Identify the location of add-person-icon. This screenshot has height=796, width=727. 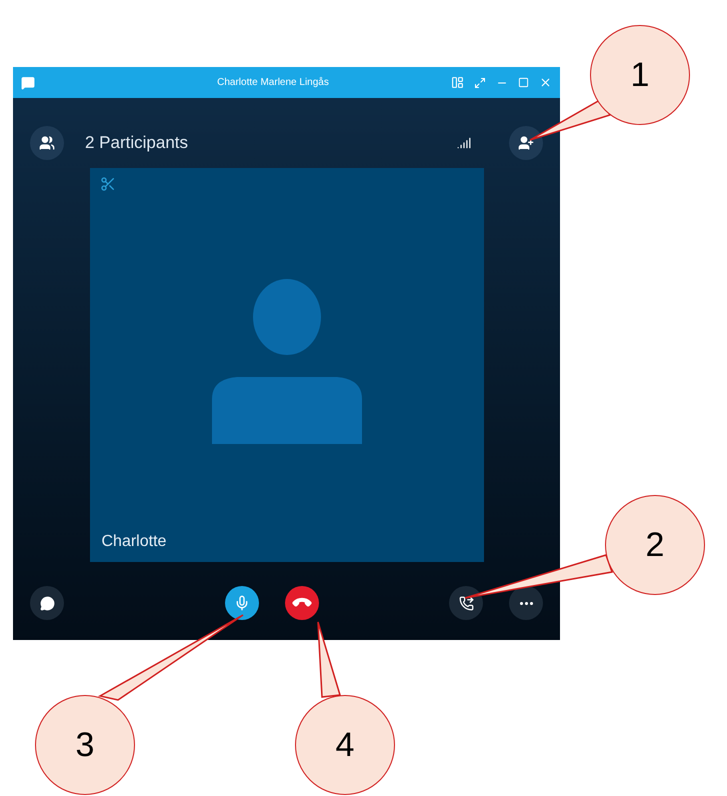
(526, 143).